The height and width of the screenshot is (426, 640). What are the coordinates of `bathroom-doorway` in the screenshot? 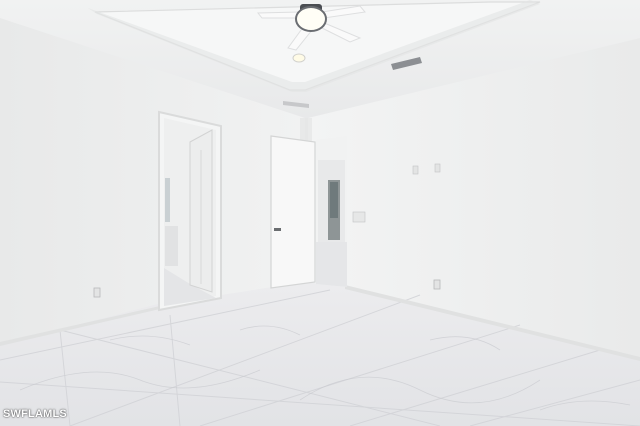 It's located at (190, 211).